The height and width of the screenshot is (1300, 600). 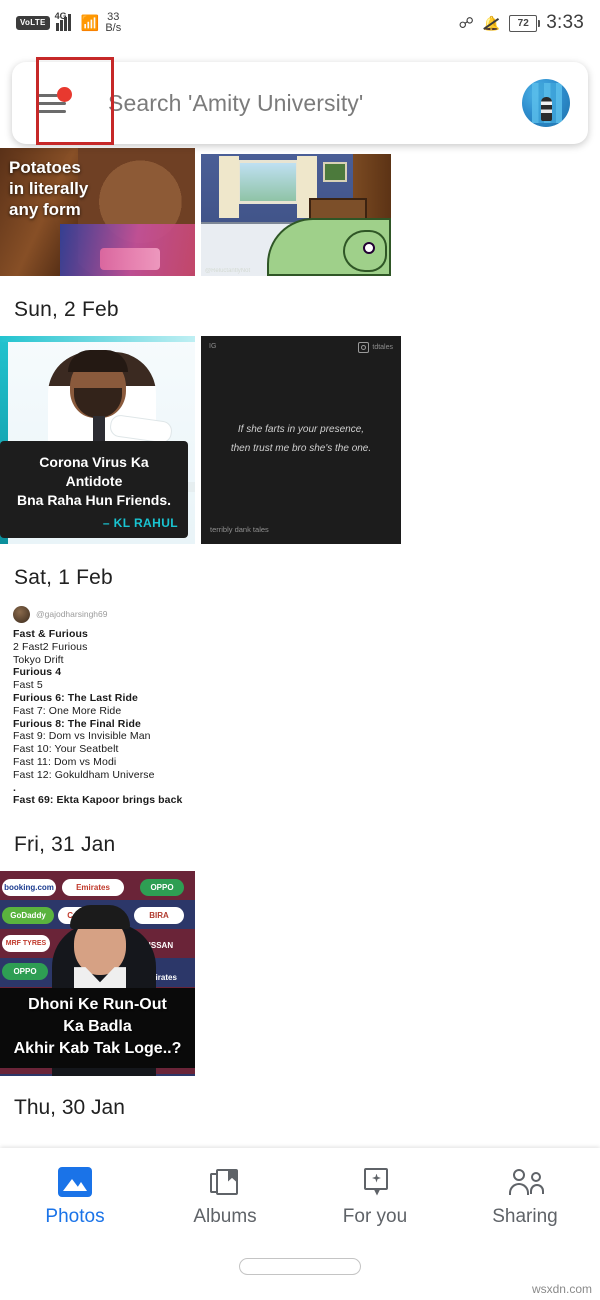 I want to click on caption-line: Akhir Kab Tak Loge..?, so click(x=97, y=1049).